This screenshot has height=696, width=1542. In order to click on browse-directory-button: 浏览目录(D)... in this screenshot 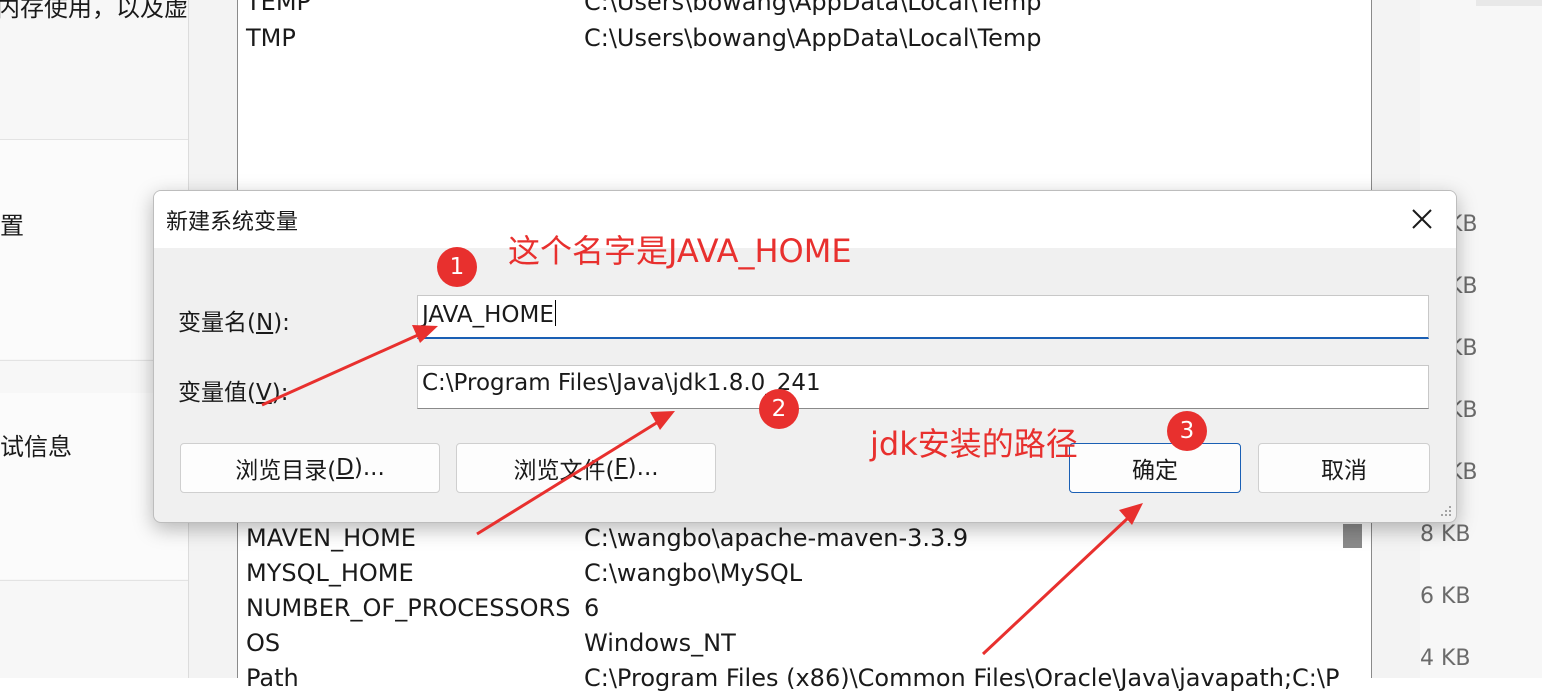, I will do `click(310, 468)`.